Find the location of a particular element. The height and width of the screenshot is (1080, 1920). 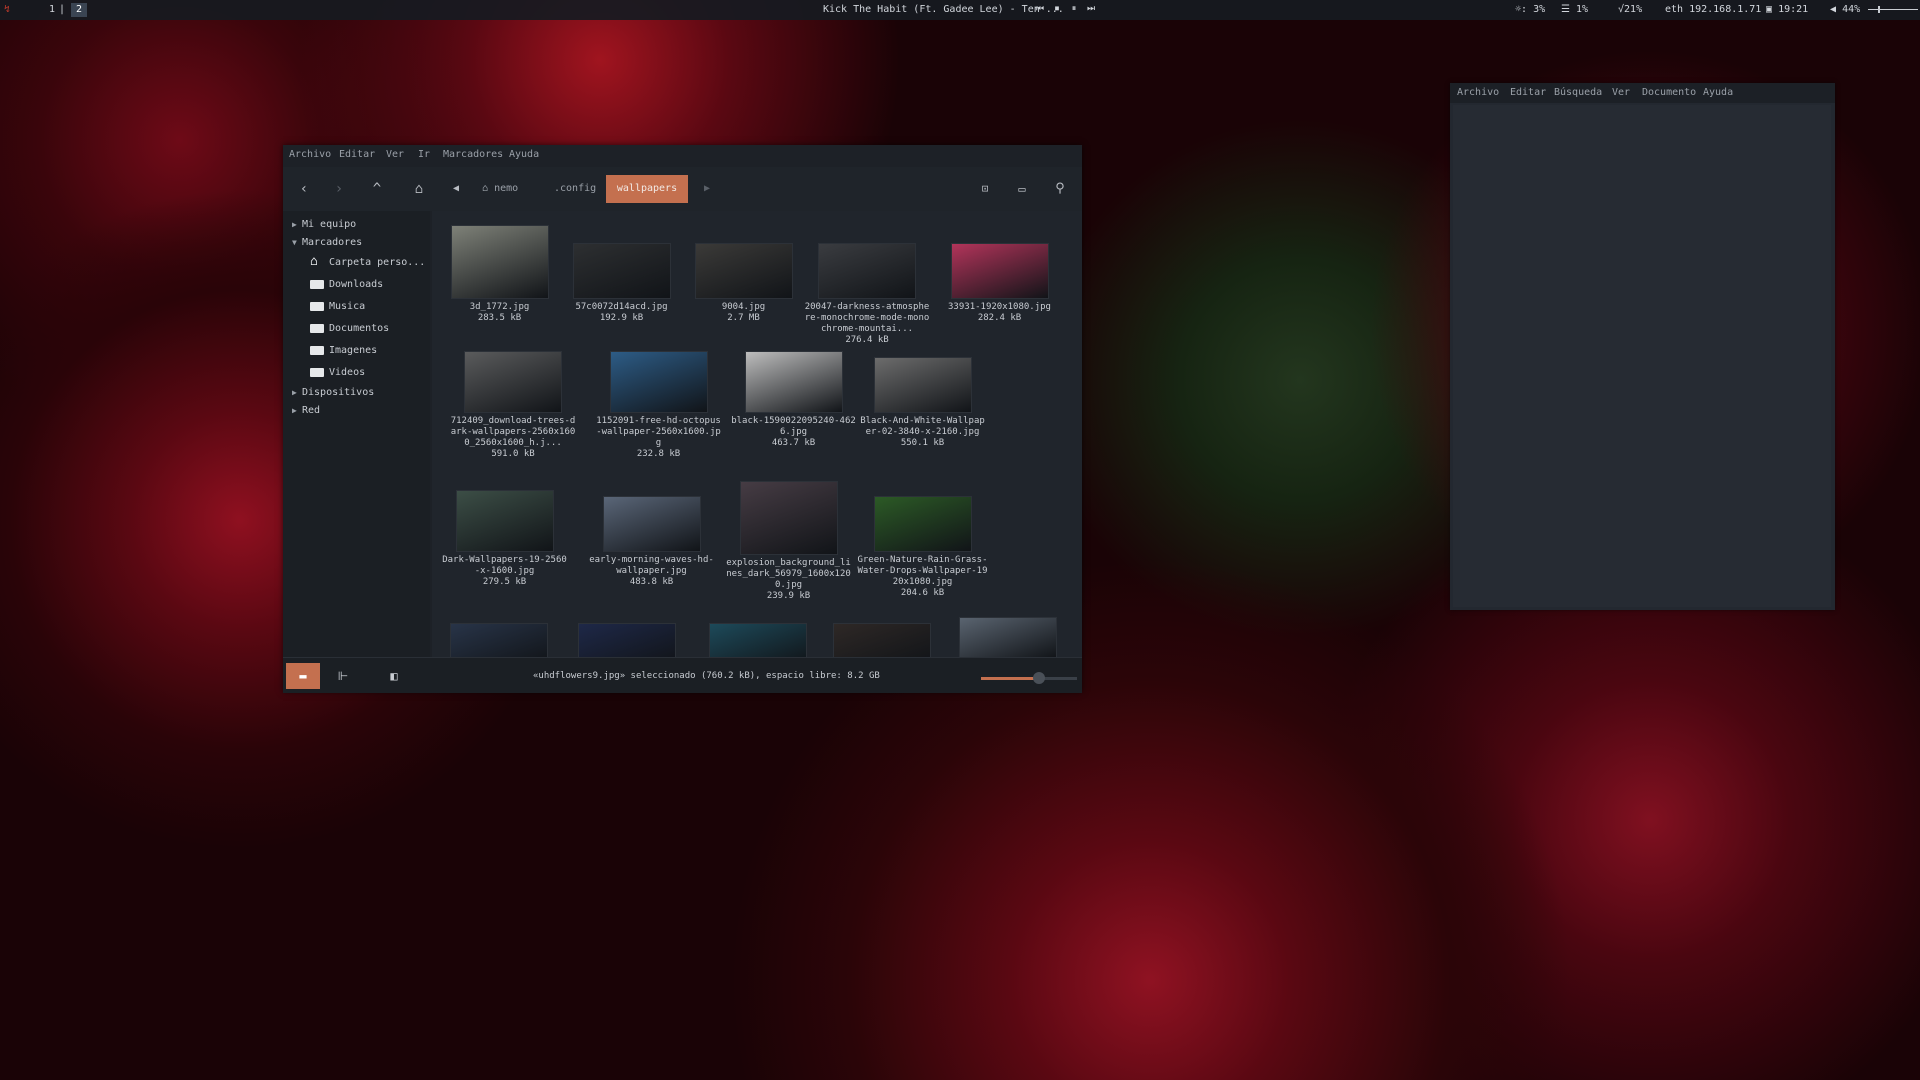

sidebar-red: ▶ Red is located at coordinates (306, 411).